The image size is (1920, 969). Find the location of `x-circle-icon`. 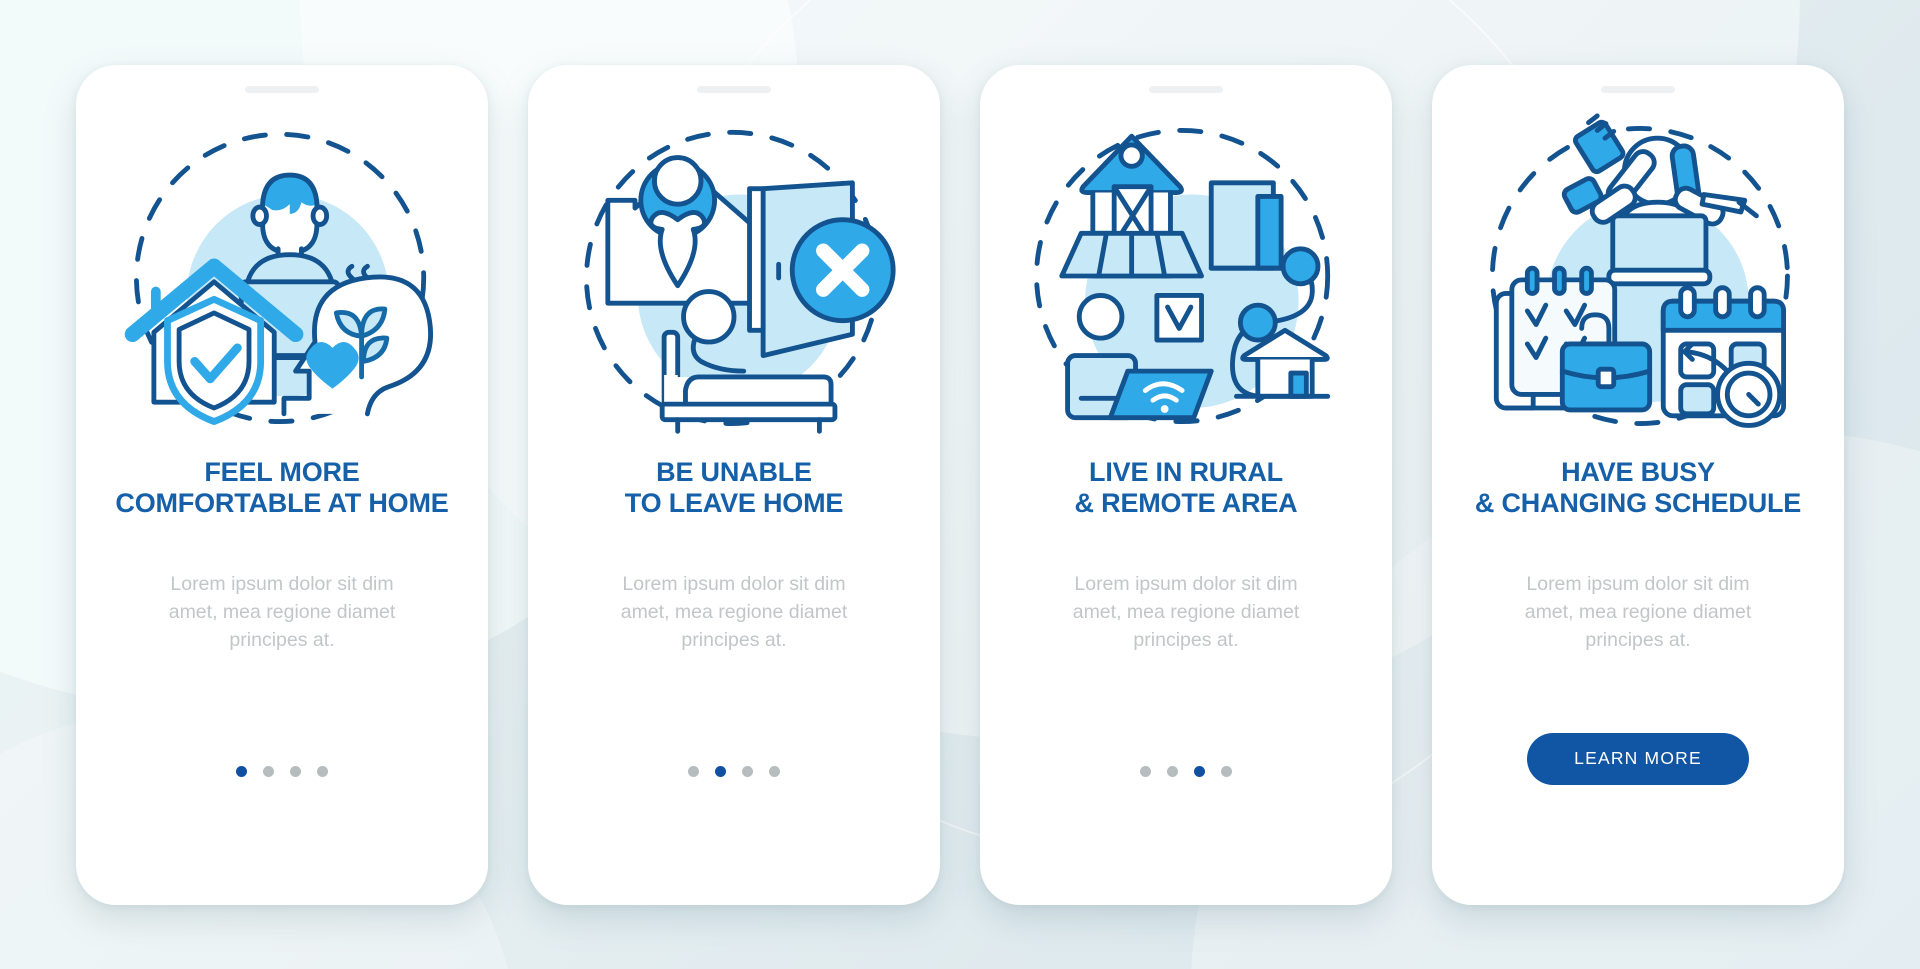

x-circle-icon is located at coordinates (842, 269).